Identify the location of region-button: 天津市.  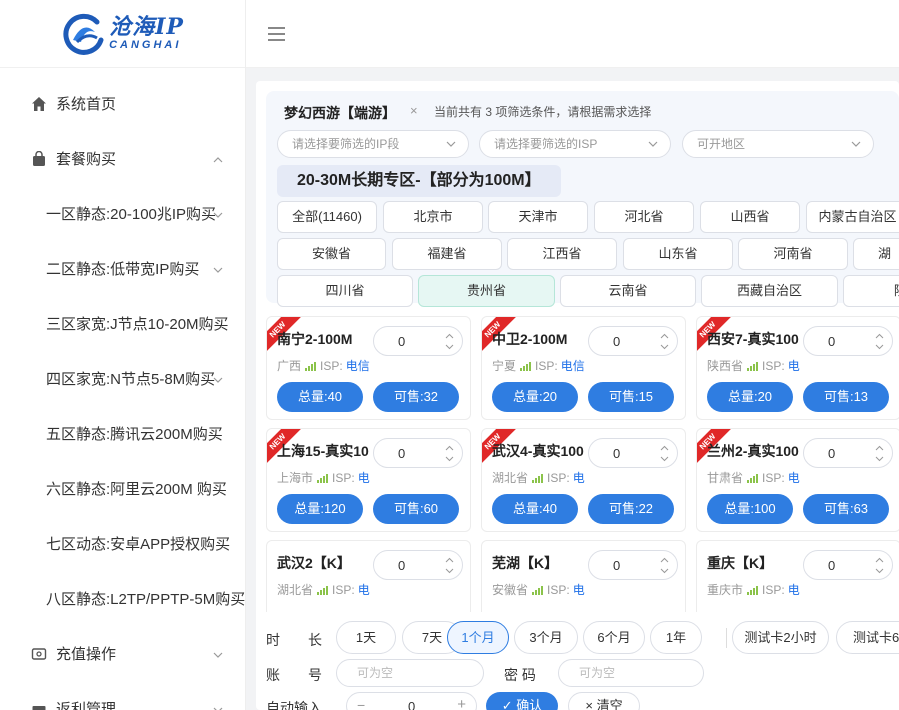
(538, 217).